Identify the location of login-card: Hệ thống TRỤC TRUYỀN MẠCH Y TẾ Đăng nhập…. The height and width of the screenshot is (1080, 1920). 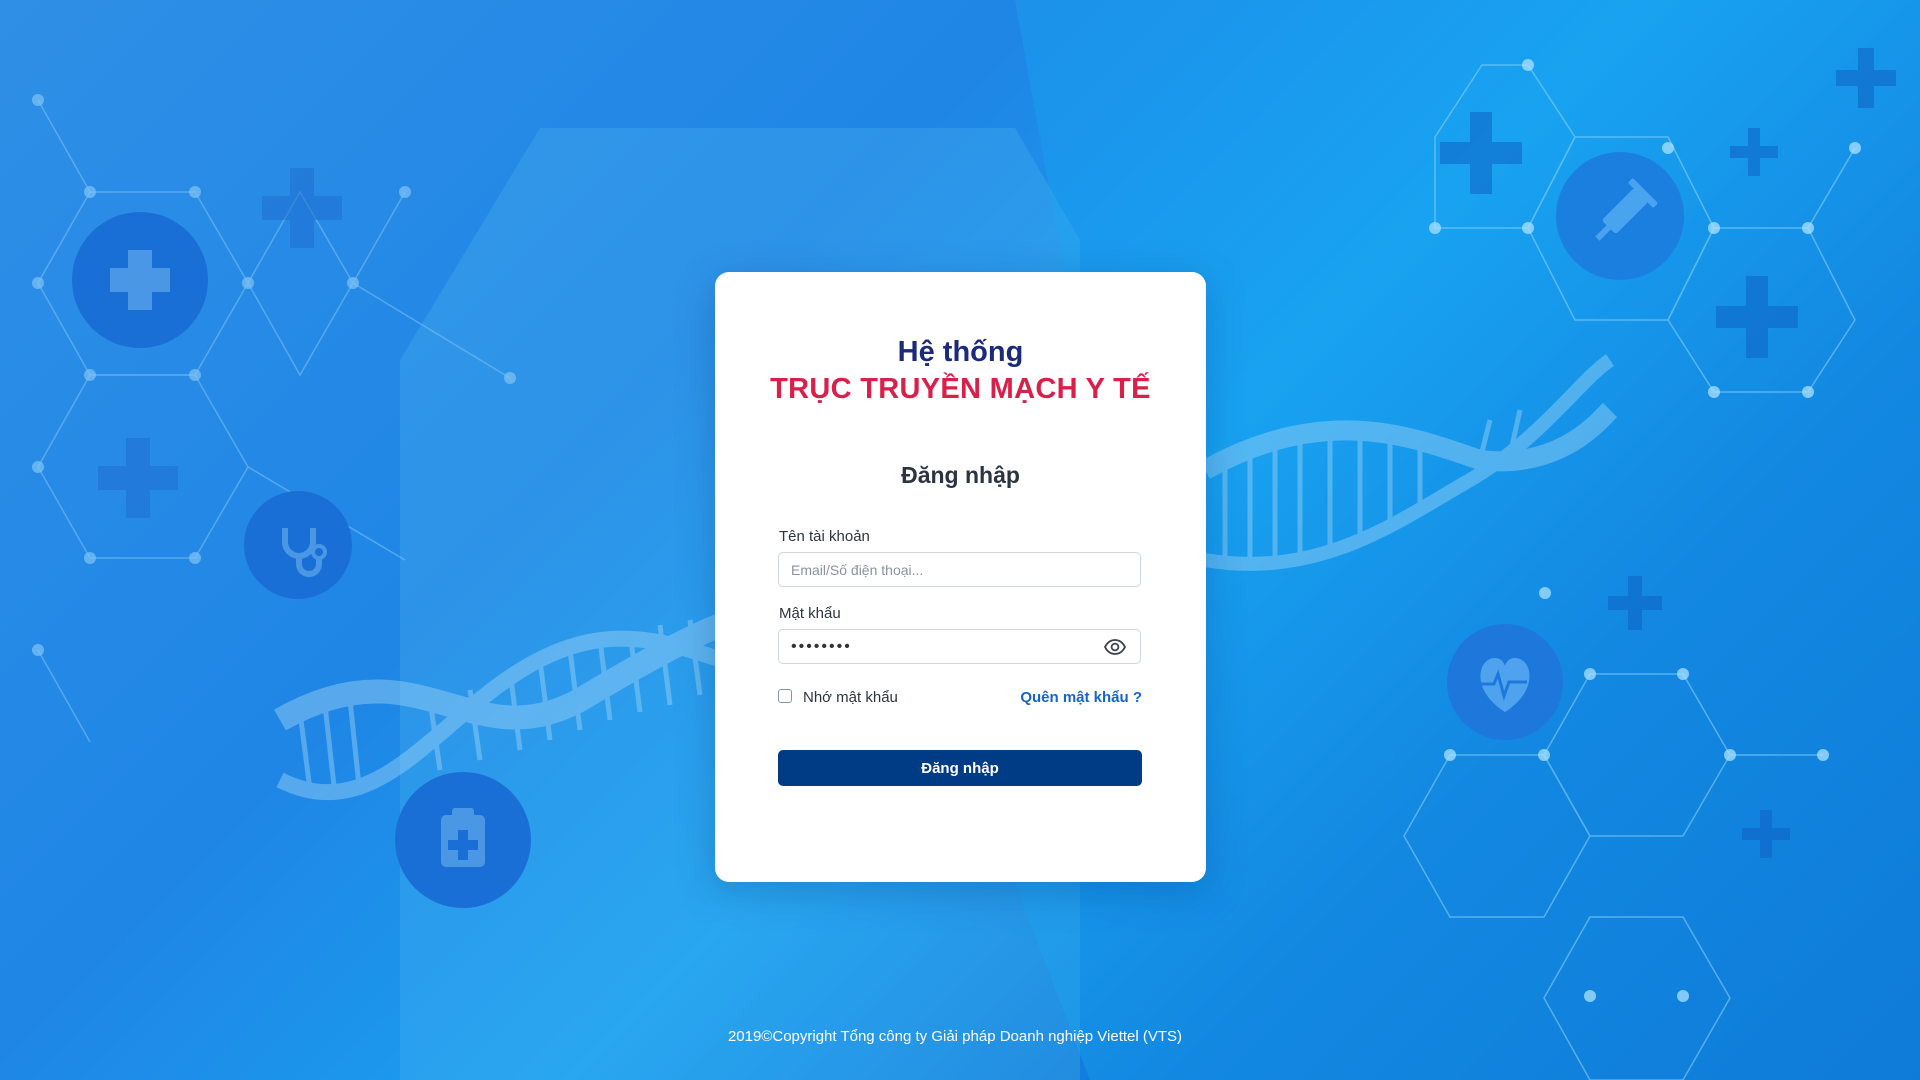
(960, 577).